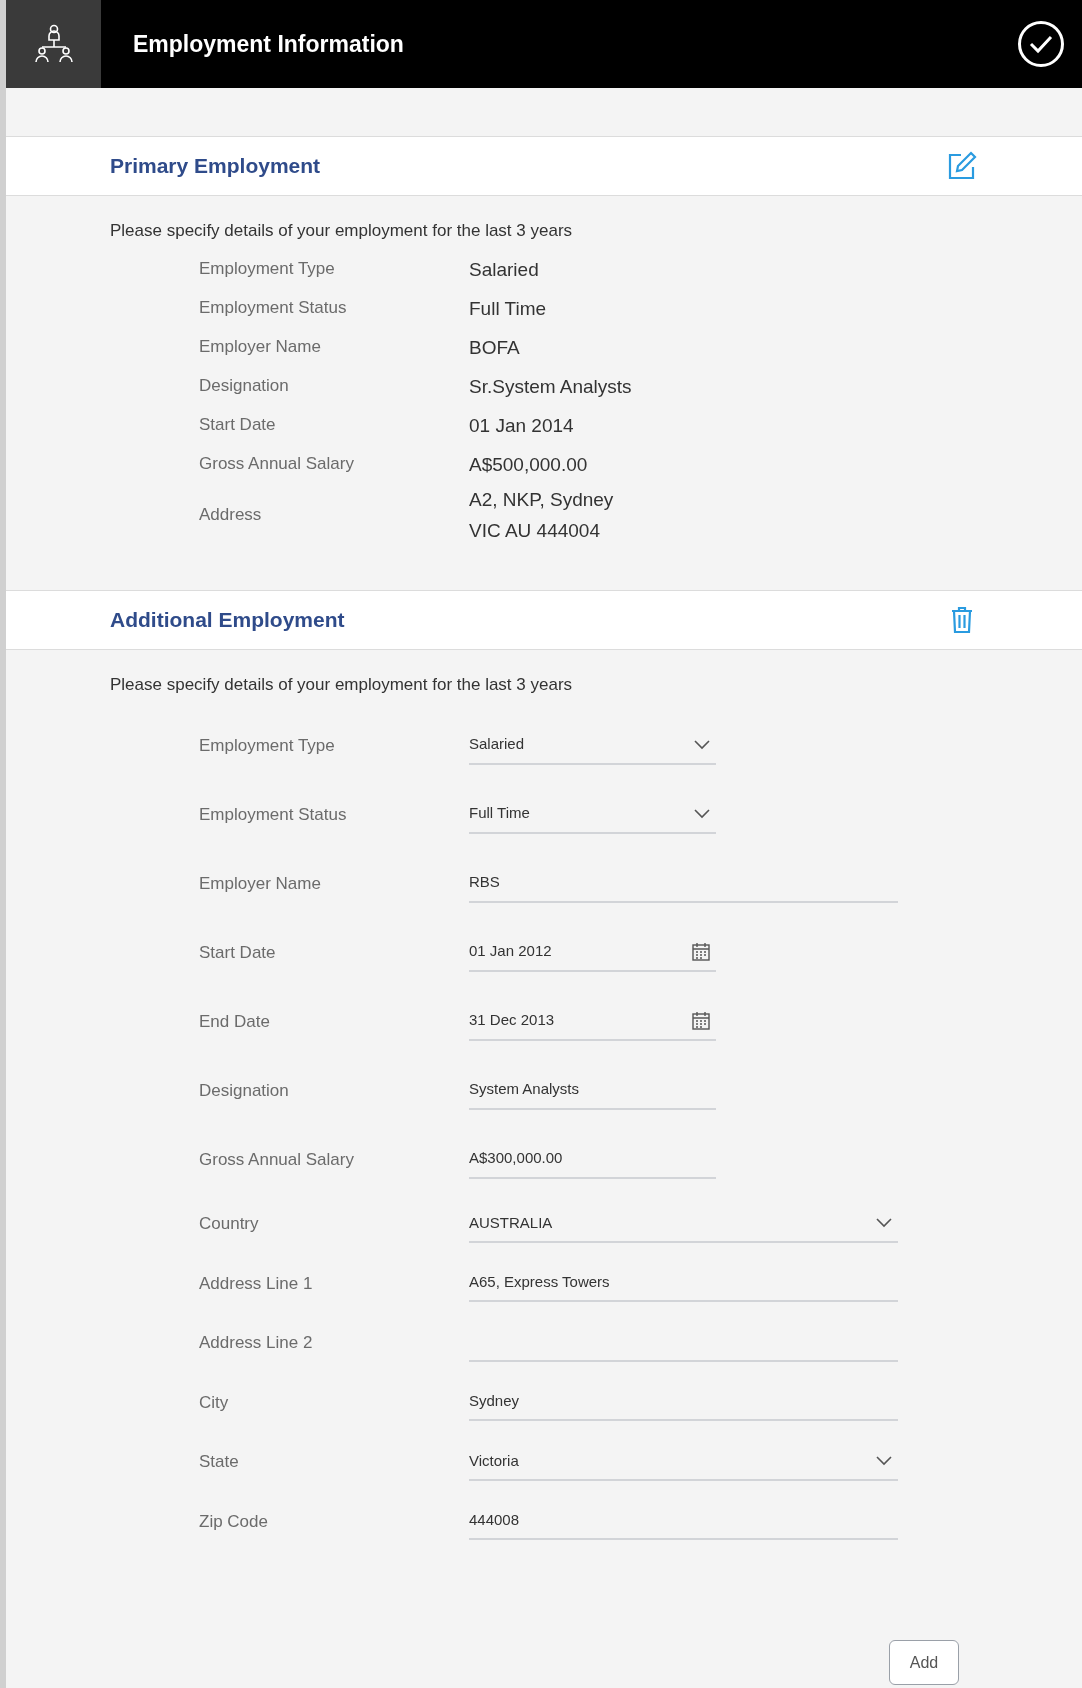 The width and height of the screenshot is (1082, 1688). What do you see at coordinates (924, 1662) in the screenshot?
I see `add-button: Add` at bounding box center [924, 1662].